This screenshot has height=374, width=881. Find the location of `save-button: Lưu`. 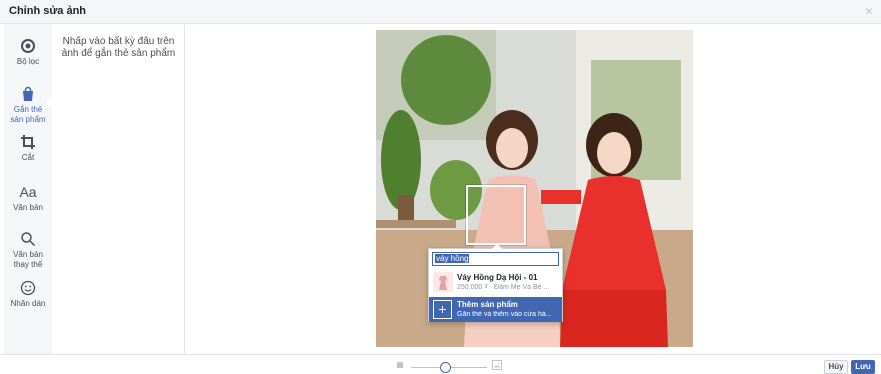

save-button: Lưu is located at coordinates (863, 367).